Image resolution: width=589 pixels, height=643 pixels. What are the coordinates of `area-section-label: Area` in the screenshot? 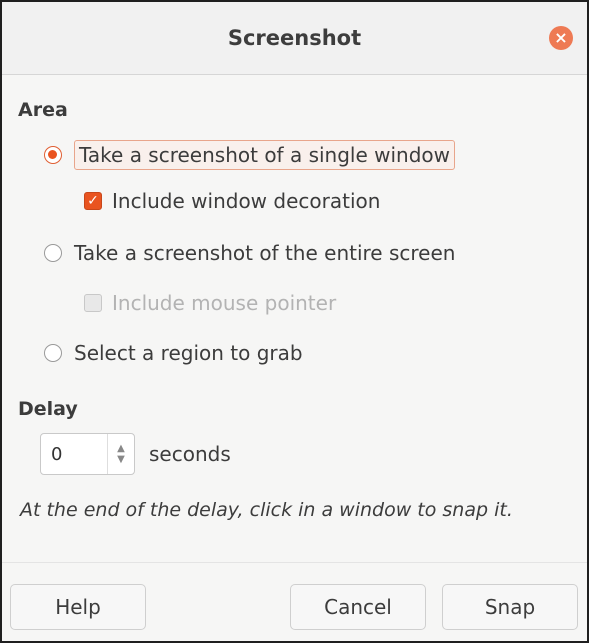 It's located at (43, 110).